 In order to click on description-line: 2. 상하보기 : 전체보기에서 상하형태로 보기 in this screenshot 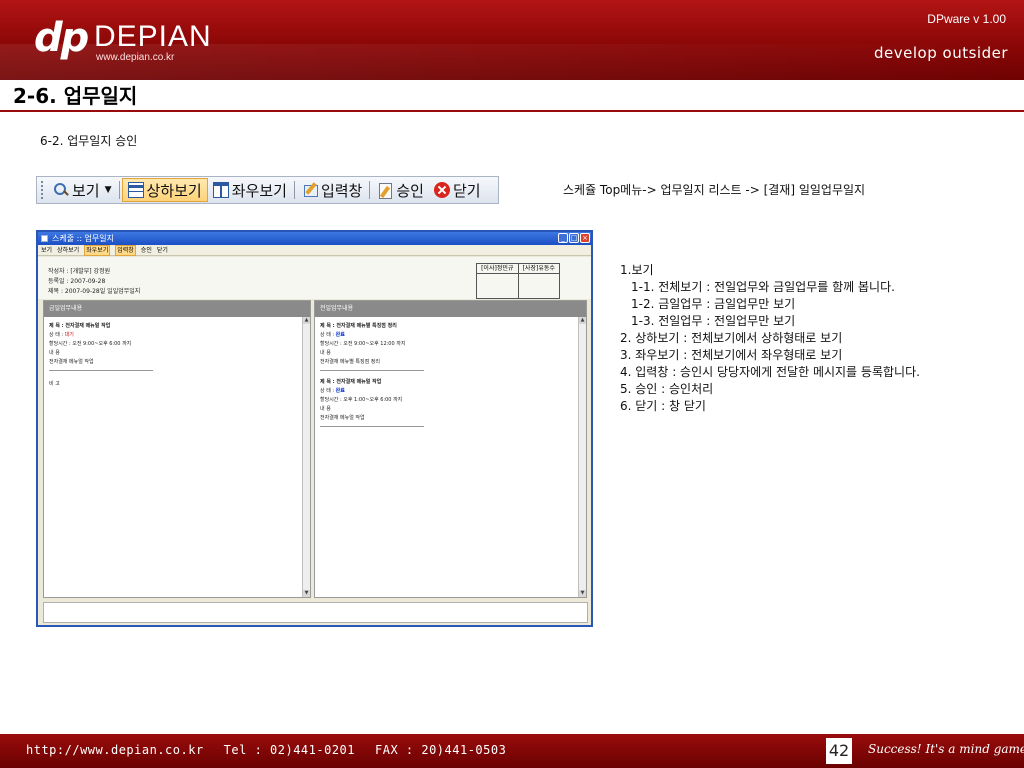, I will do `click(731, 338)`.